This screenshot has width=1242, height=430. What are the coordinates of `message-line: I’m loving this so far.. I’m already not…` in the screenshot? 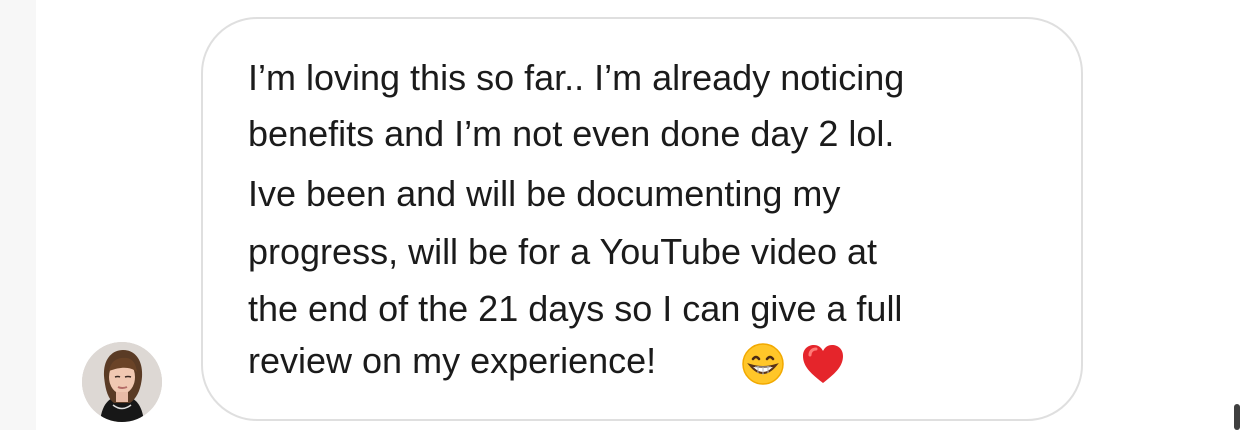 It's located at (576, 77).